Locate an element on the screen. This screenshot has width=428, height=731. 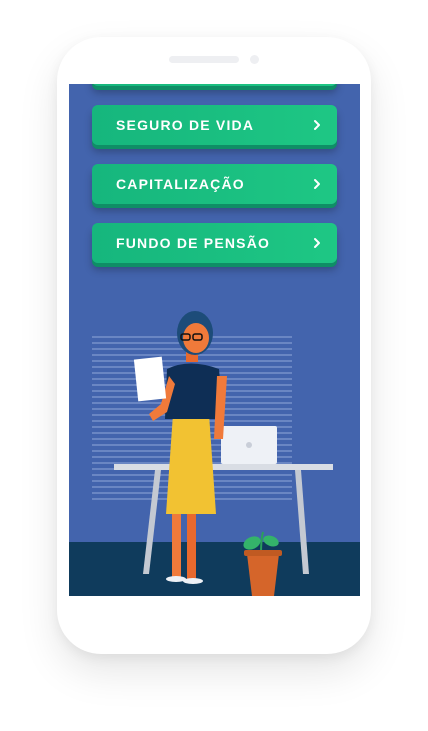
laptop is located at coordinates (249, 445).